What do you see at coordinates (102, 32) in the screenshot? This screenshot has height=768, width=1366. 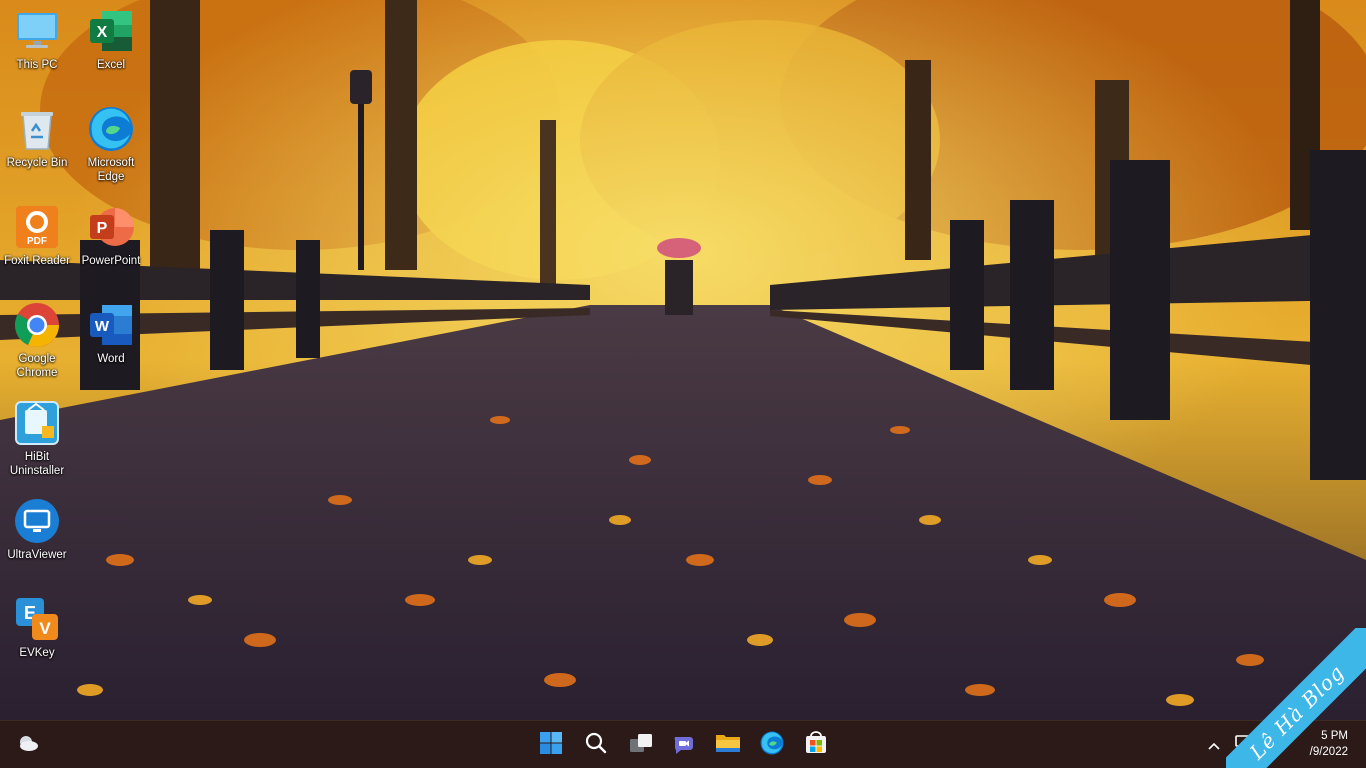 I see `svg-text: X` at bounding box center [102, 32].